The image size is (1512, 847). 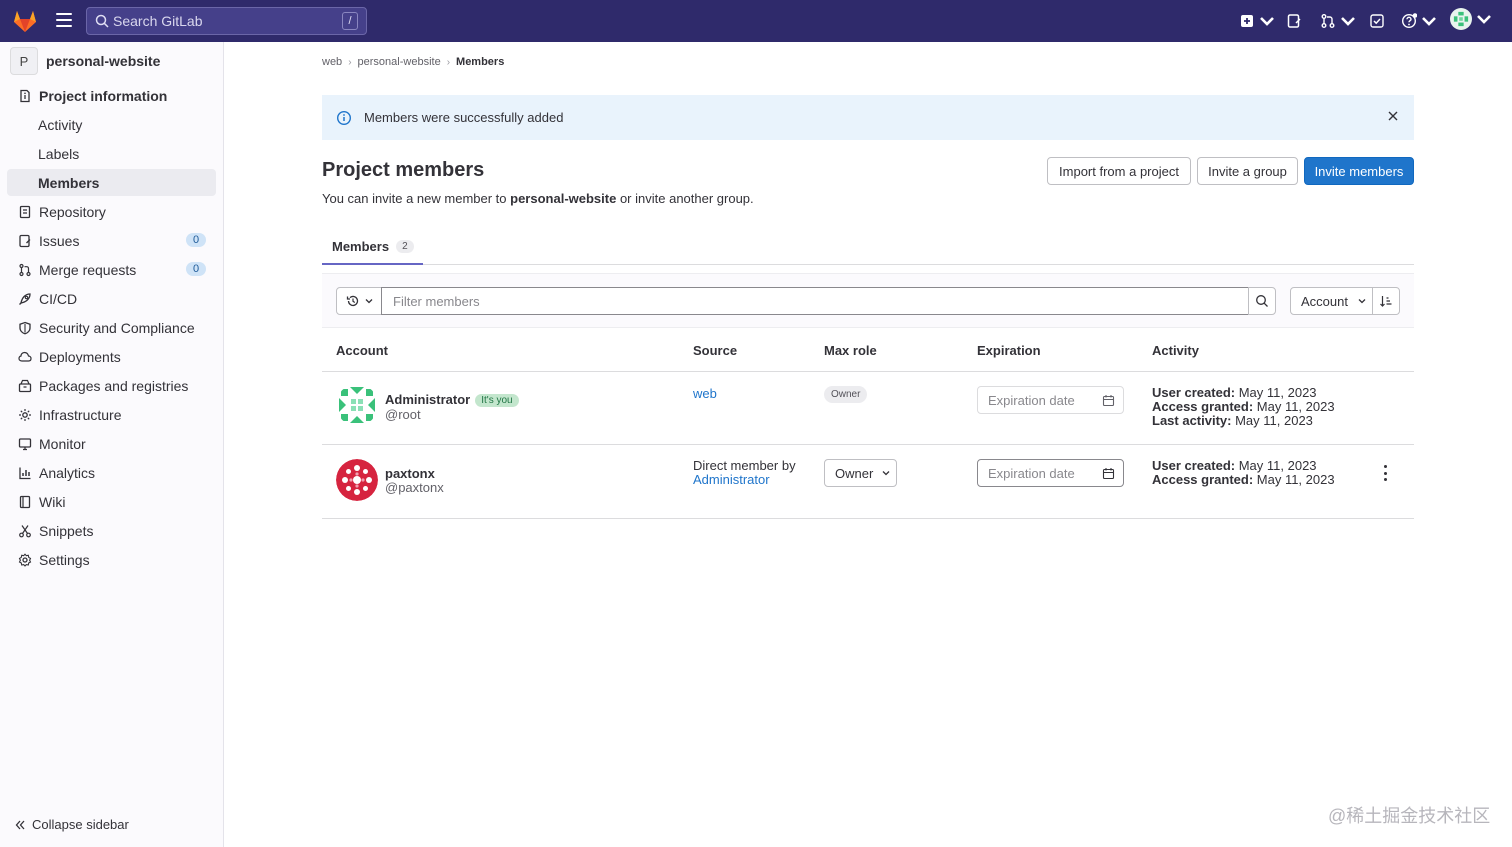 I want to click on search-icon, so click(x=1262, y=301).